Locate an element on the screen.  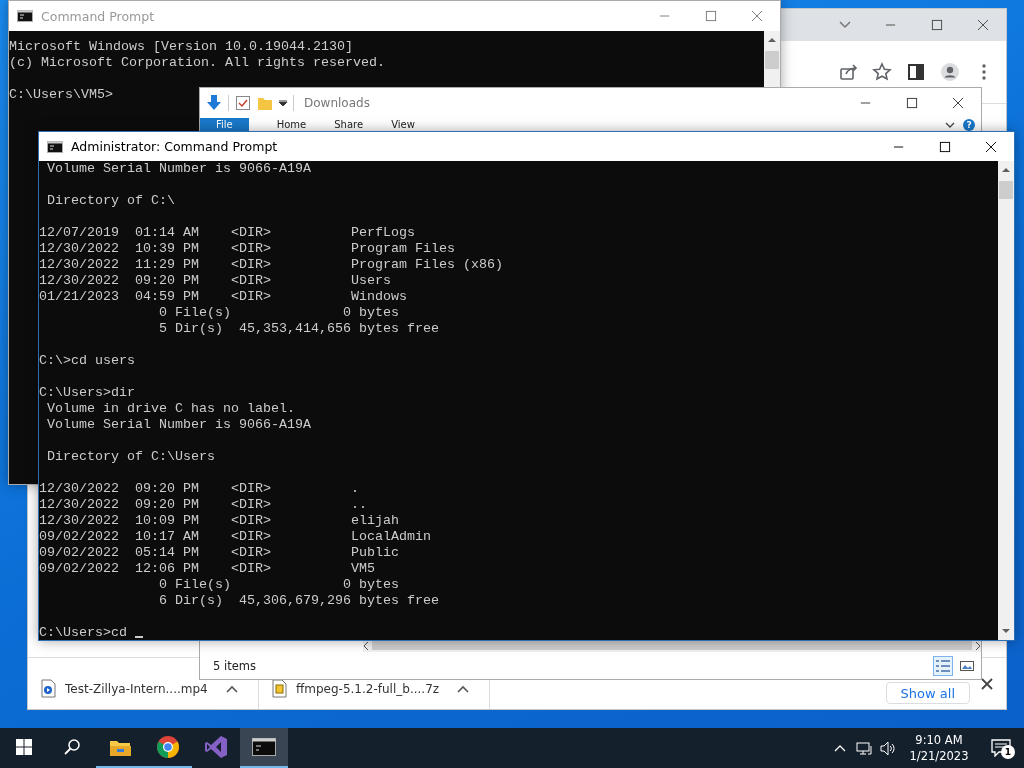
status-text: 5 items is located at coordinates (234, 665).